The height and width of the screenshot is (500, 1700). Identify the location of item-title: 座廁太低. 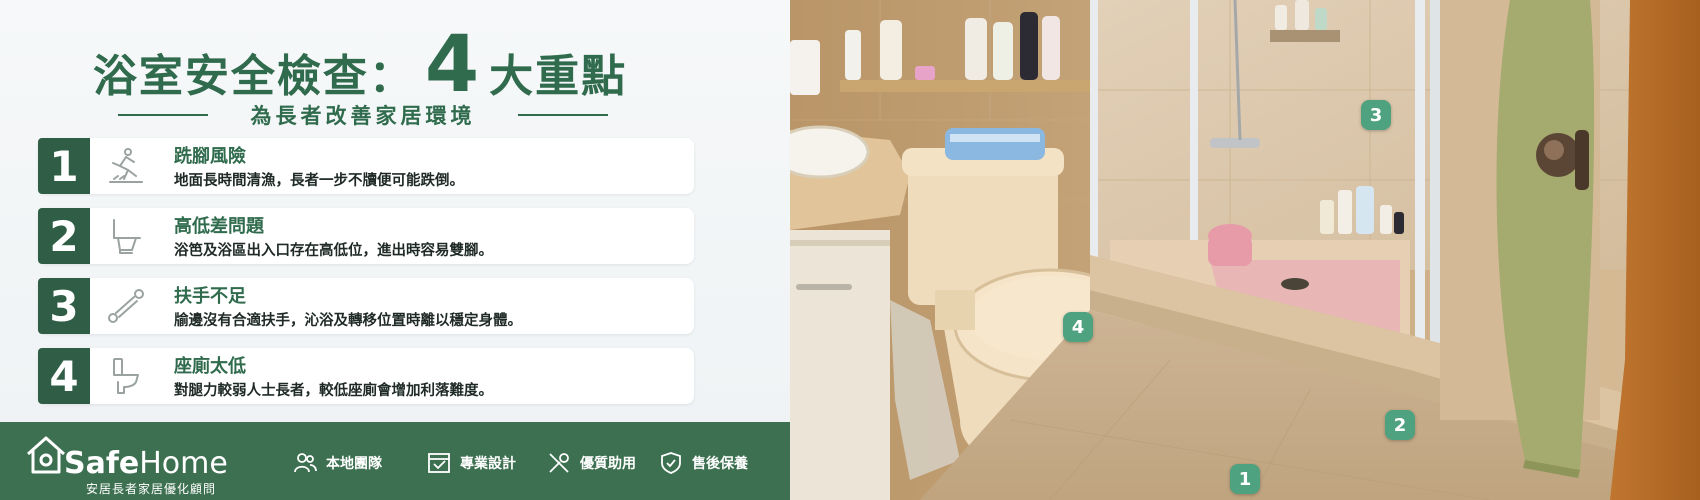
(210, 366).